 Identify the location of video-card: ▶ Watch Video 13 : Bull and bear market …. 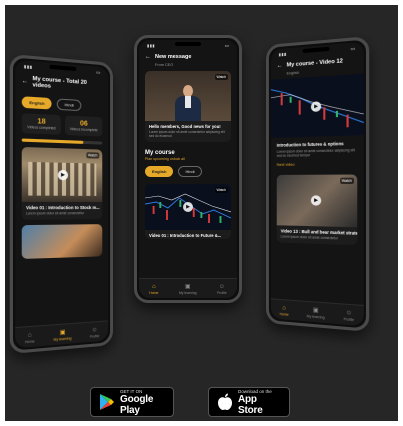
(317, 210).